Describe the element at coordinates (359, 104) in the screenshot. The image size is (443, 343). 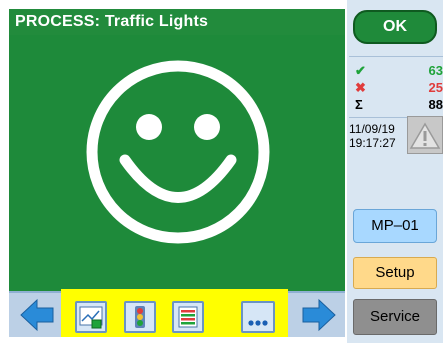
I see `sum-icon: Σ` at that location.